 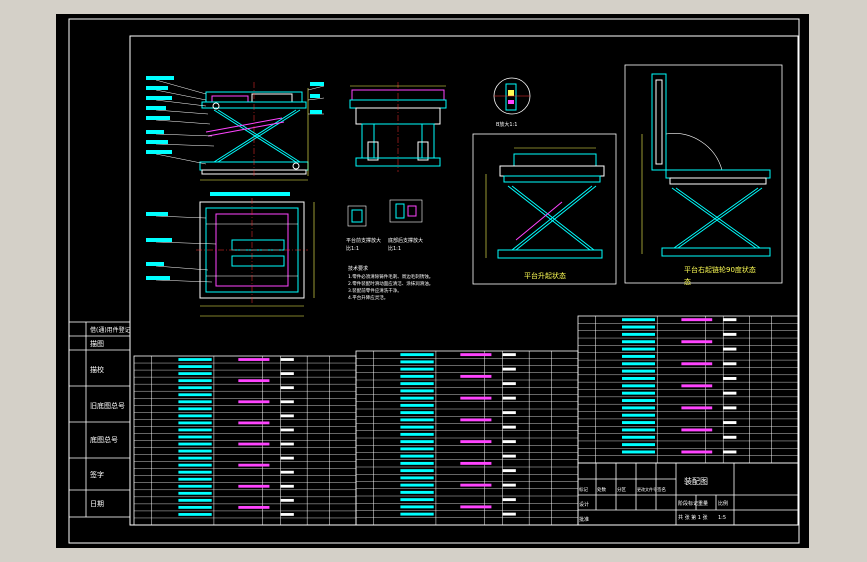 What do you see at coordinates (506, 124) in the screenshot?
I see `detail-b-caption: B放大1:1` at bounding box center [506, 124].